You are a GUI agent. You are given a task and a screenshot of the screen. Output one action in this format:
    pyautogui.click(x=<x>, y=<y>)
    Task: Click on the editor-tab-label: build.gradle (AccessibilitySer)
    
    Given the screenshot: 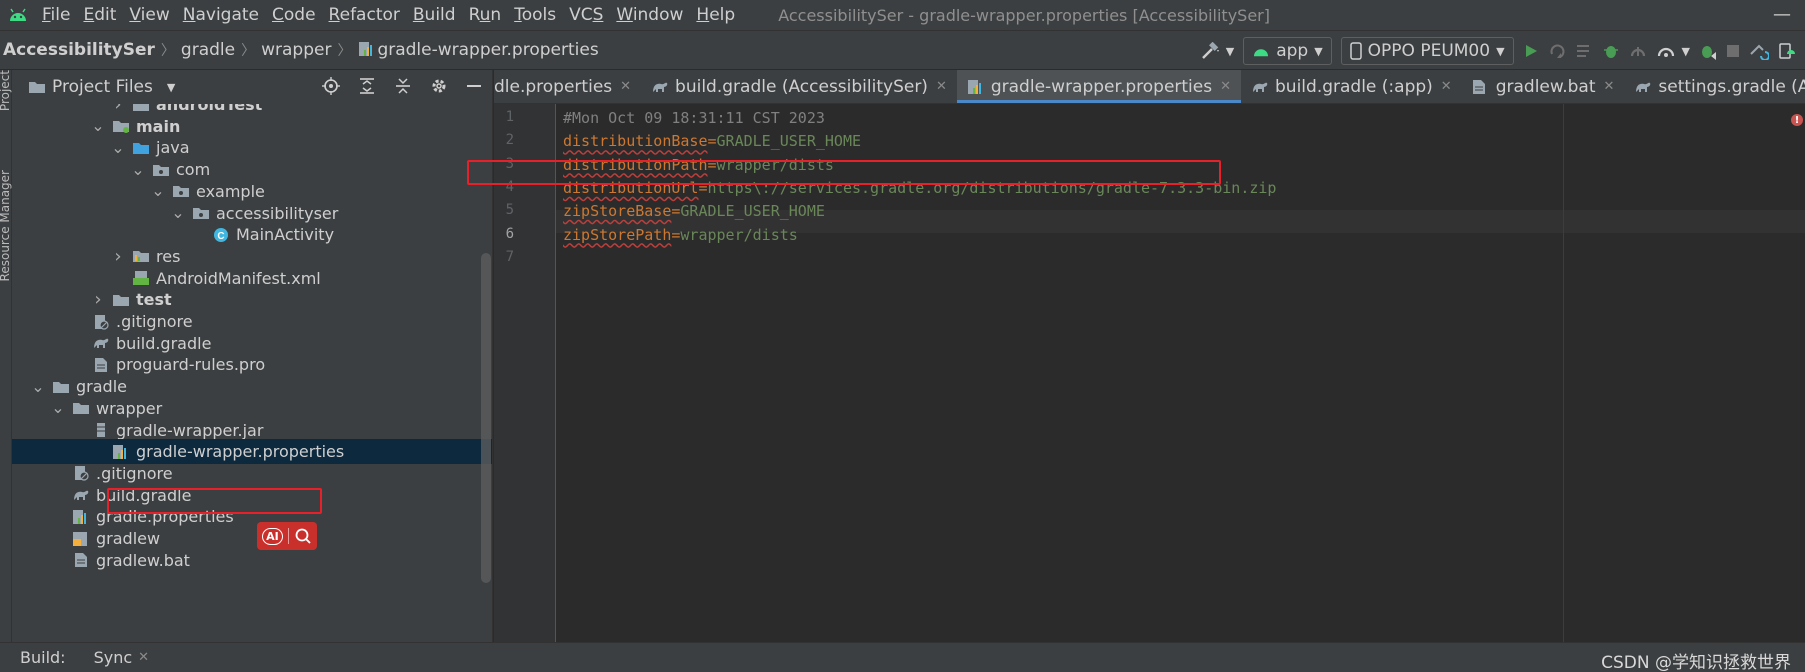 What is the action you would take?
    pyautogui.click(x=801, y=86)
    